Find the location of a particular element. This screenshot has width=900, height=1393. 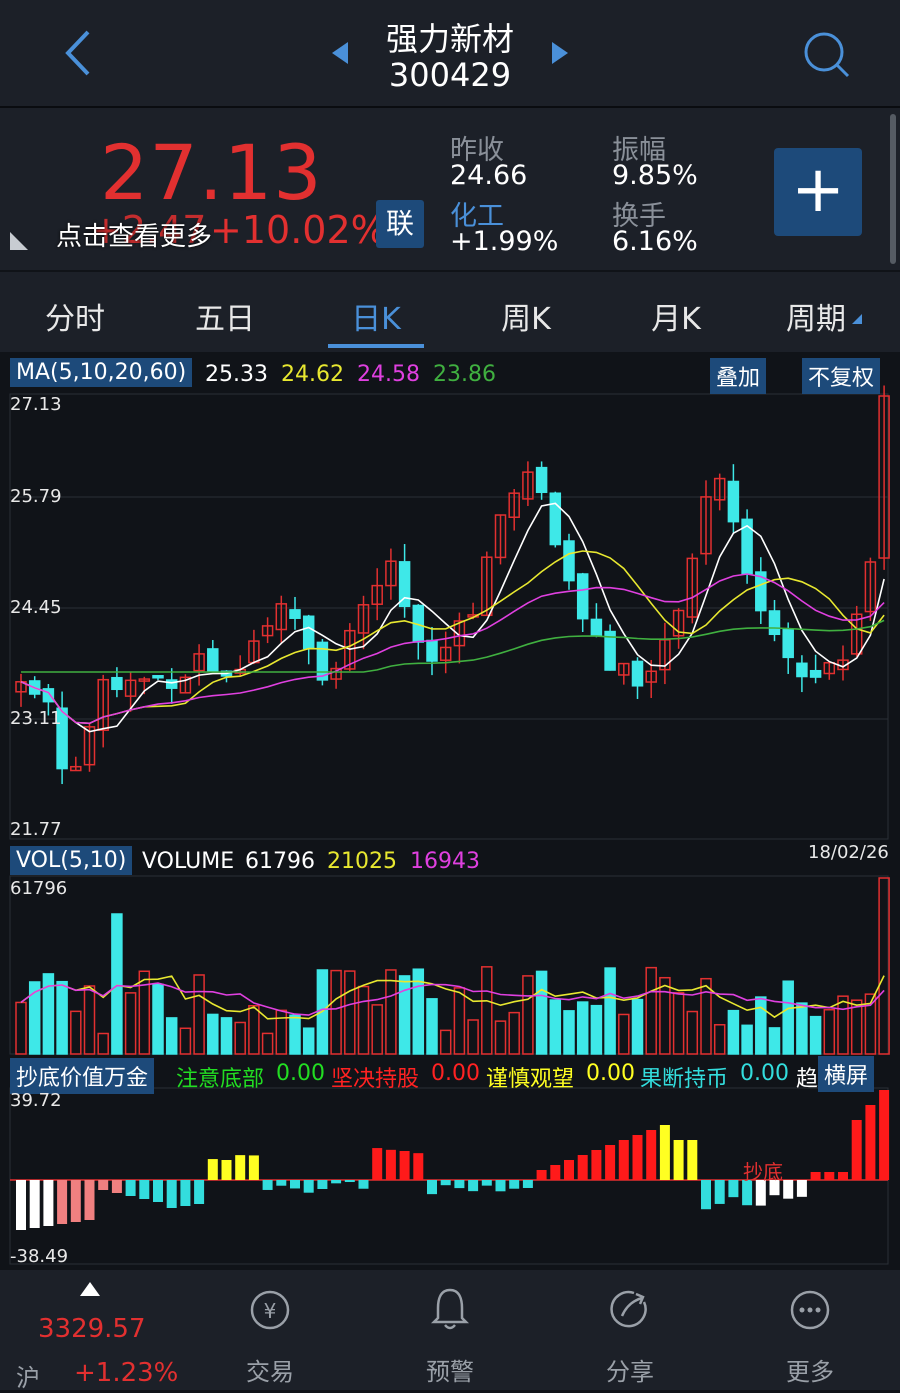

indicator-item-name: 谨慎观望 is located at coordinates (530, 1079).